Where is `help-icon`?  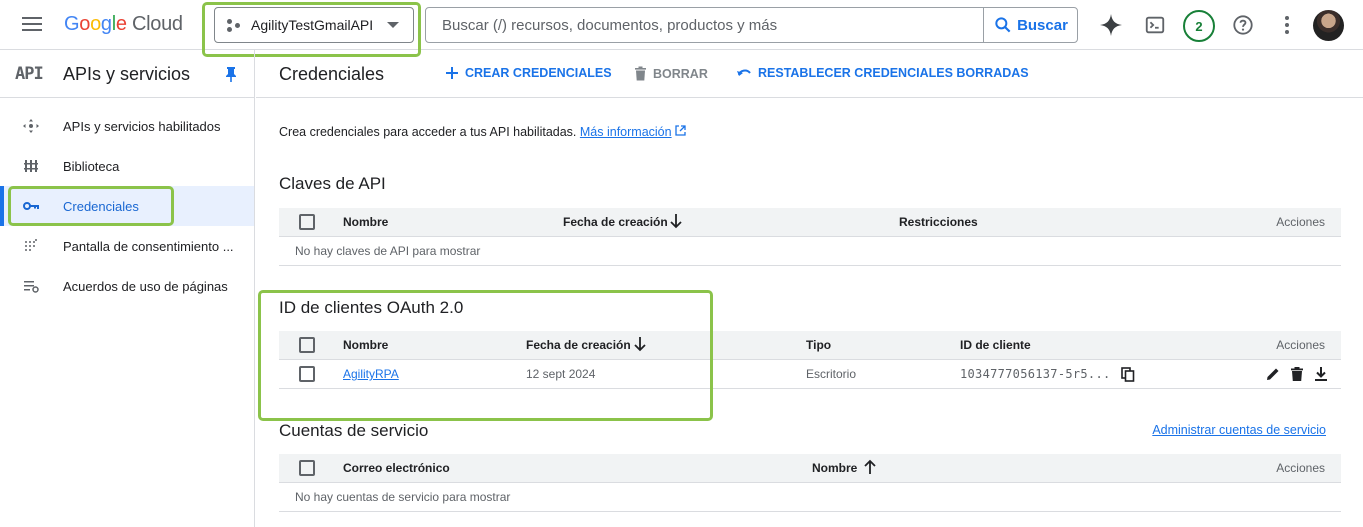 help-icon is located at coordinates (1243, 25).